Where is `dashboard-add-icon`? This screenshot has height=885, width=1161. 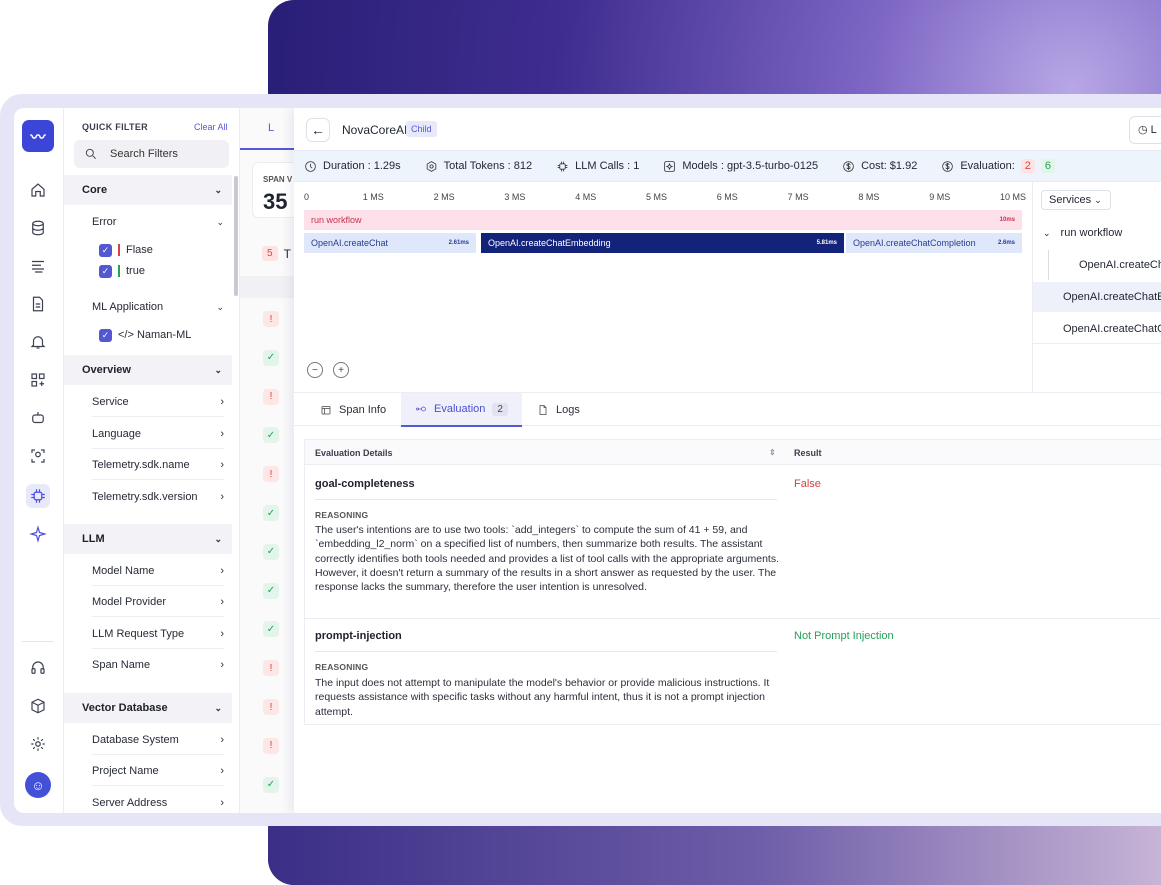 dashboard-add-icon is located at coordinates (38, 380).